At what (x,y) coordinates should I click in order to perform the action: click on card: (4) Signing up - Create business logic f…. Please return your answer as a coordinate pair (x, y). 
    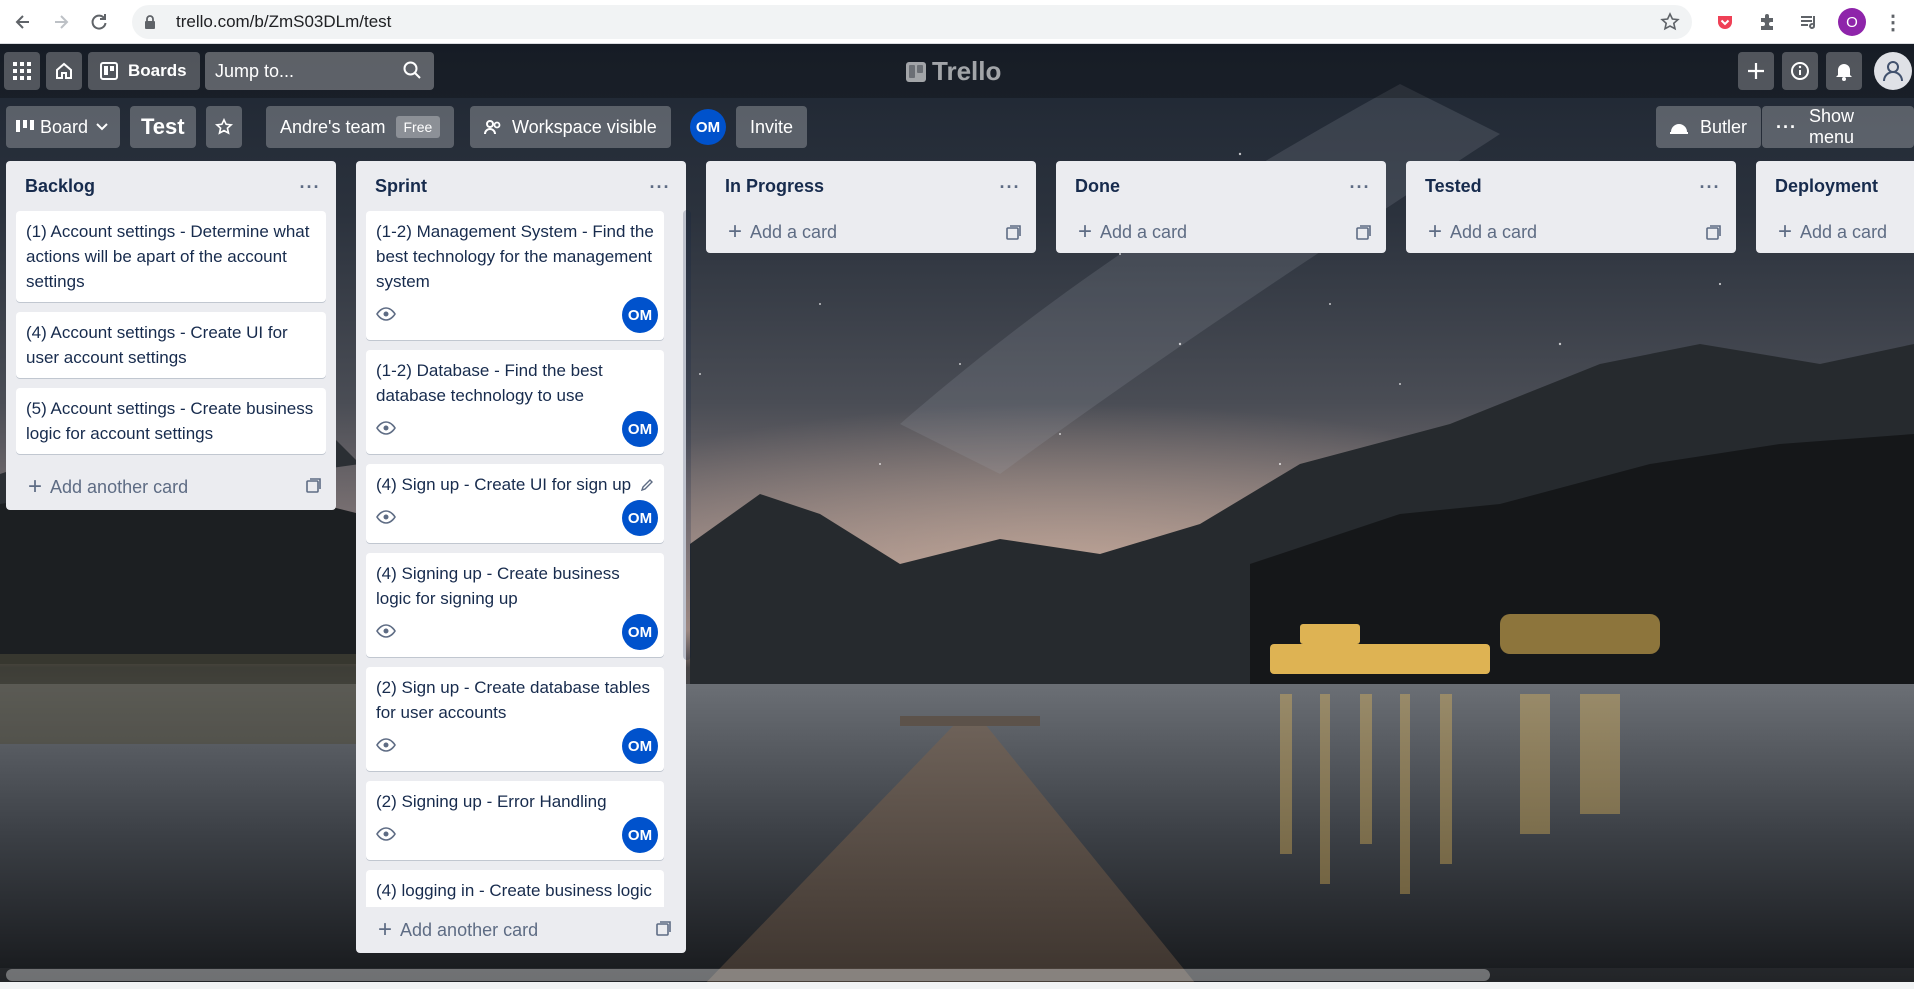
    Looking at the image, I should click on (515, 605).